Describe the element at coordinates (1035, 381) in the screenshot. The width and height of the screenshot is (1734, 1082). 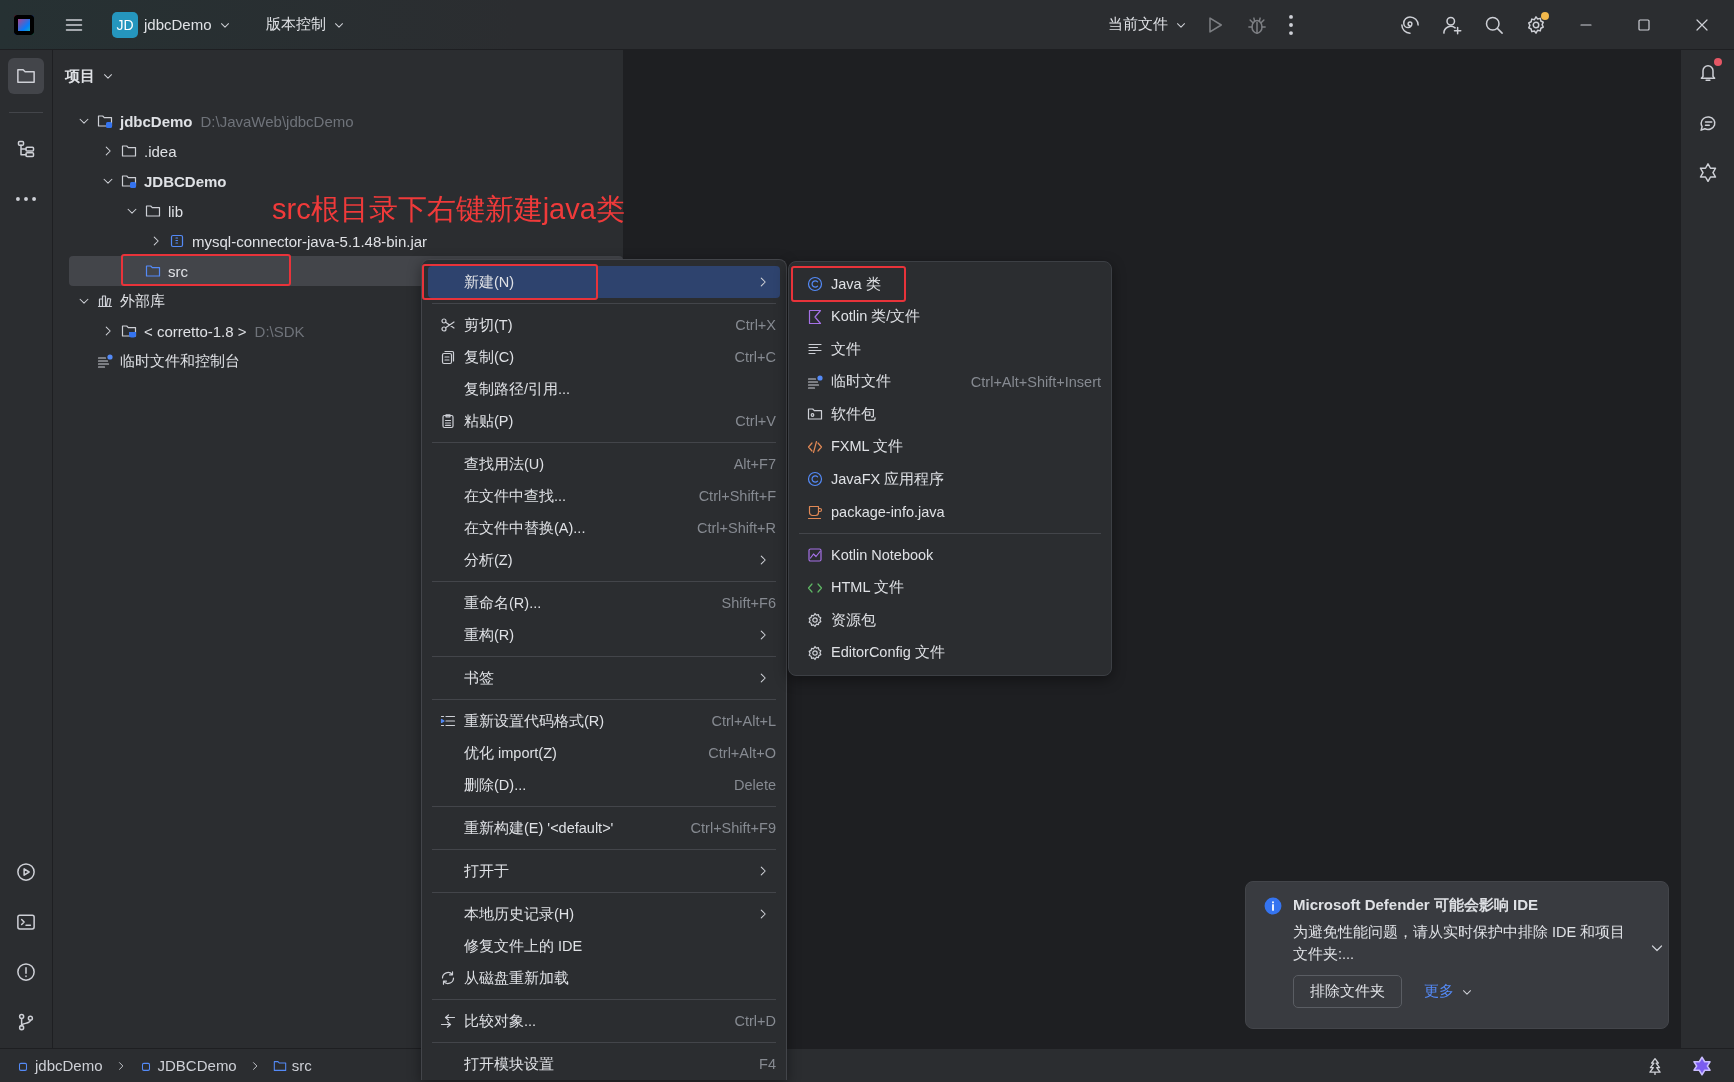
I see `shortcut-label: Ctrl+Alt+Shift+Insert` at that location.